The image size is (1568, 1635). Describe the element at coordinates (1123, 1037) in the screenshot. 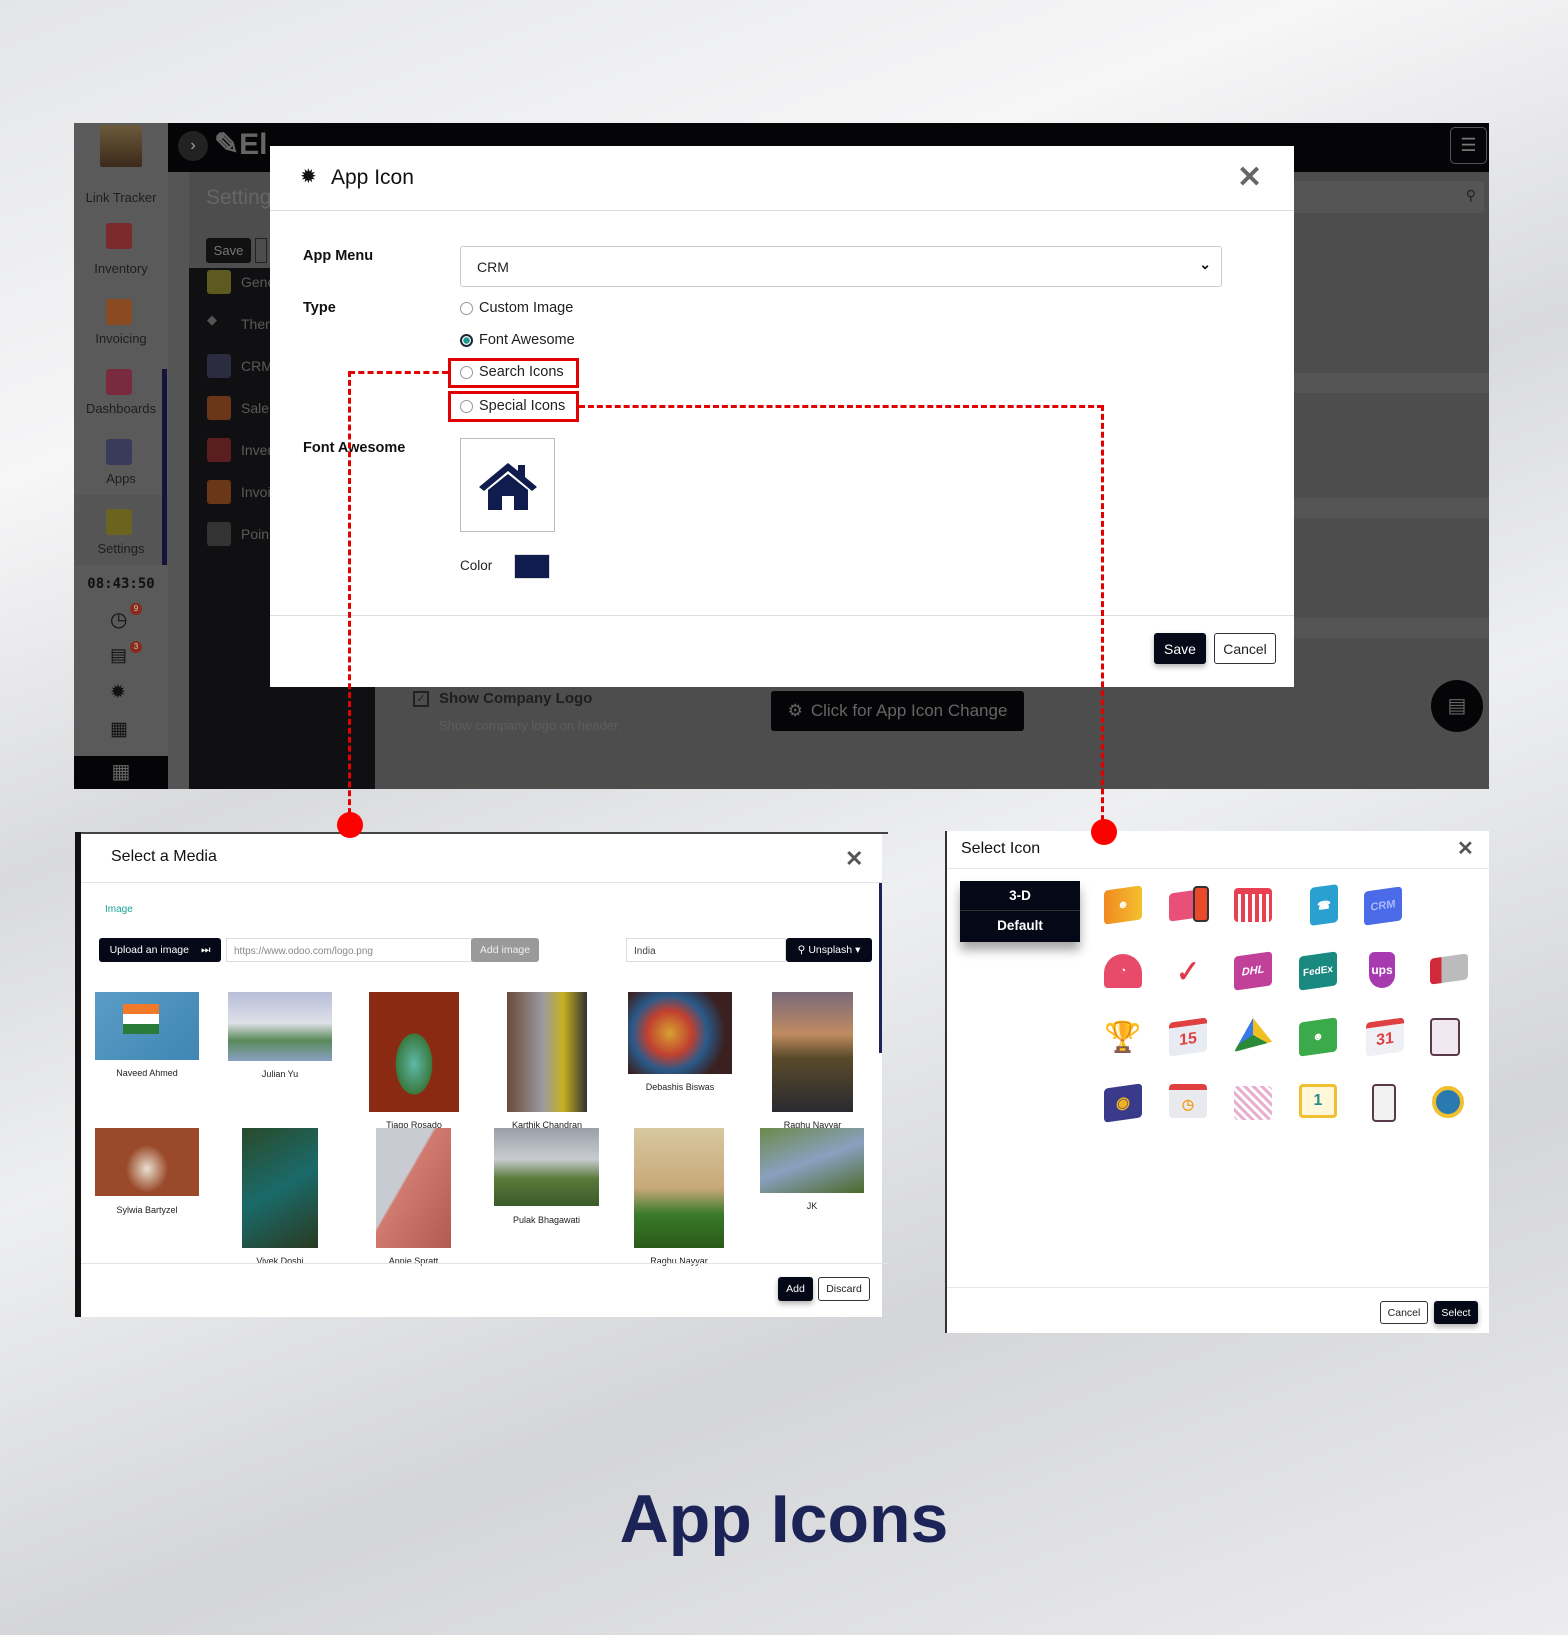

I see `trophy-icon: 🏆` at that location.